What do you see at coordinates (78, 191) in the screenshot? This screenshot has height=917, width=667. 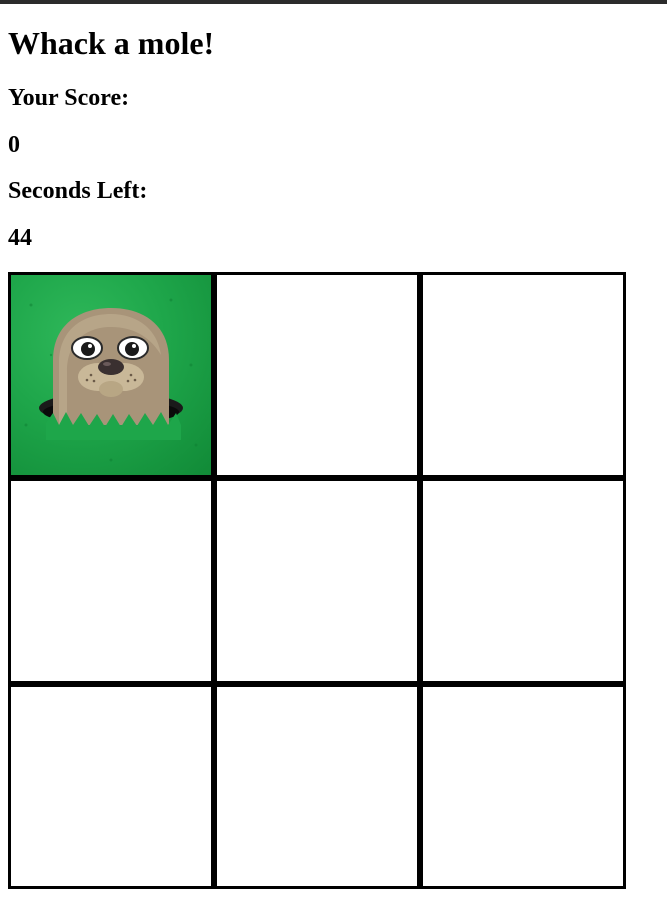 I see `seconds-left-label: Seconds Left:` at bounding box center [78, 191].